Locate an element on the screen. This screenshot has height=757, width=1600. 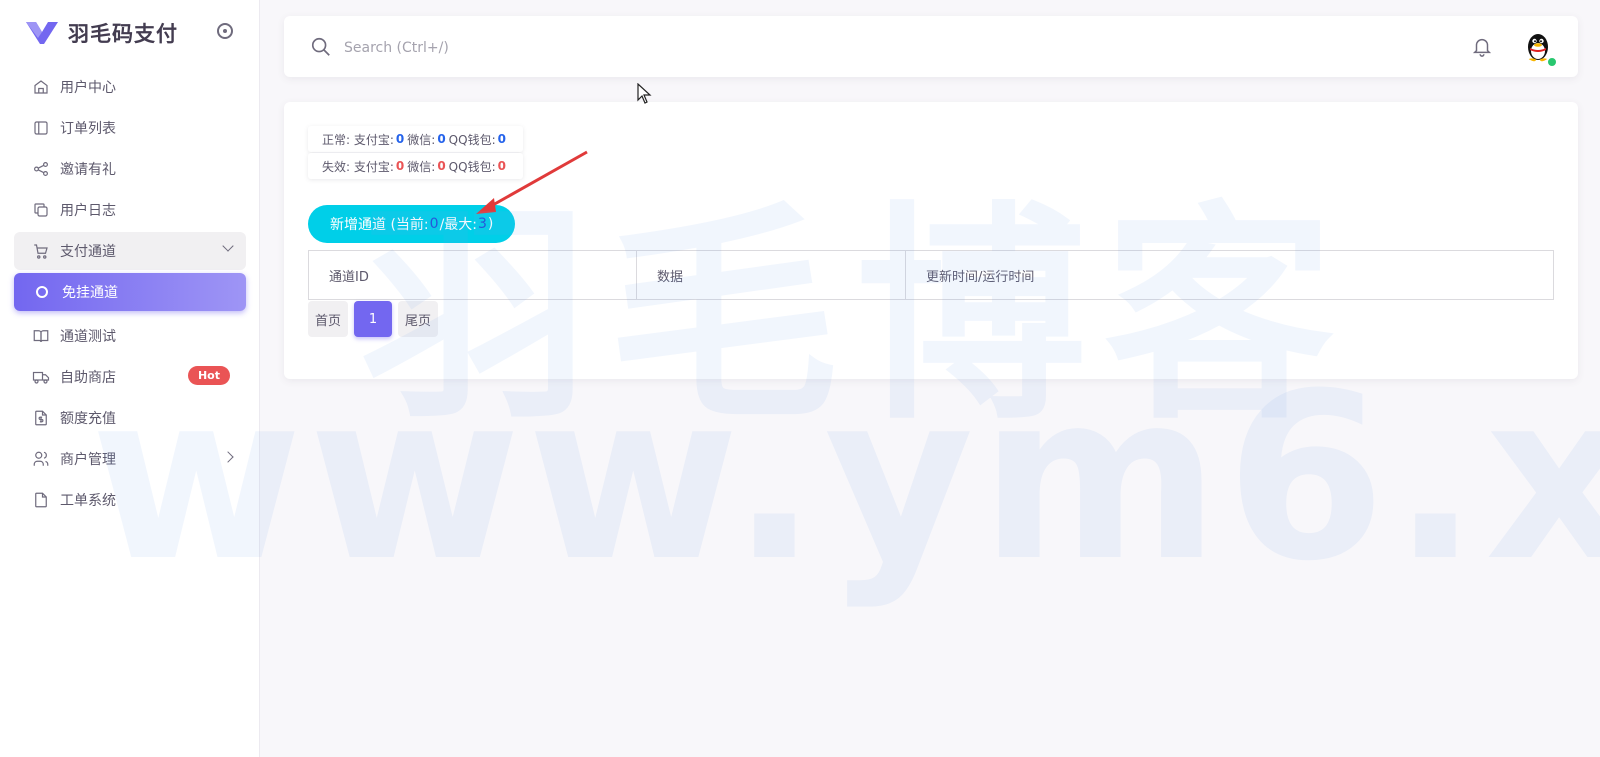
shopping-cart-icon is located at coordinates (41, 251).